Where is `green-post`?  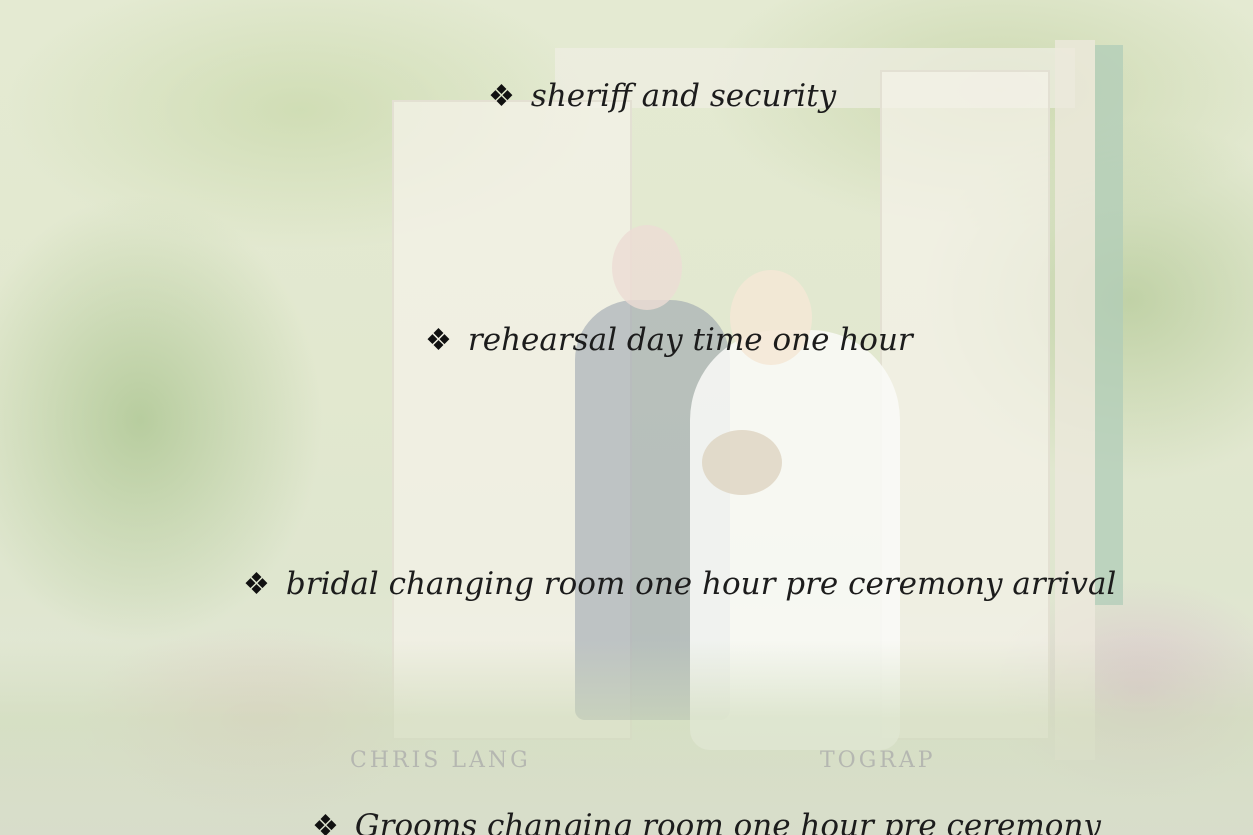 green-post is located at coordinates (1109, 325).